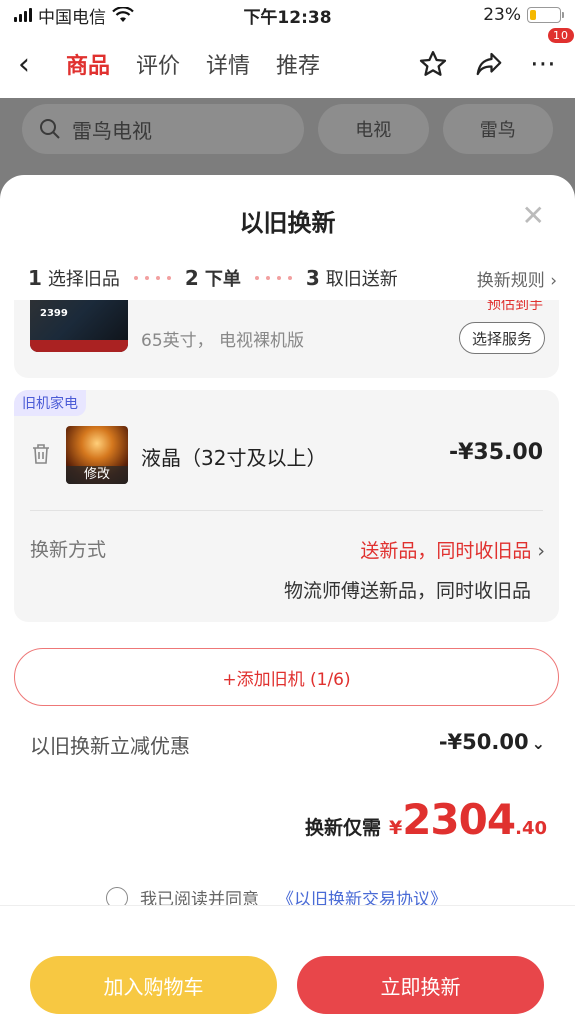 The image size is (575, 1024). Describe the element at coordinates (212, 278) in the screenshot. I see `step-2: 2 下单` at that location.